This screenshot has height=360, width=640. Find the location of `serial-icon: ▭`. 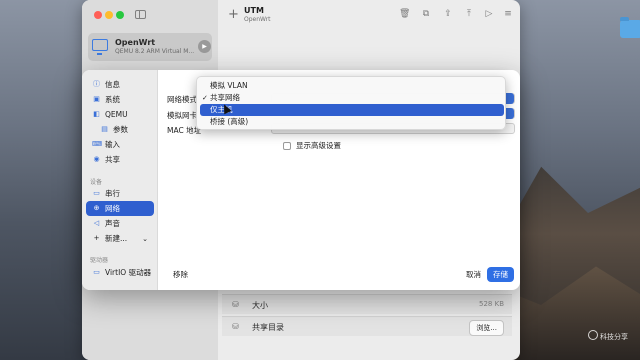

serial-icon: ▭ is located at coordinates (96, 193).